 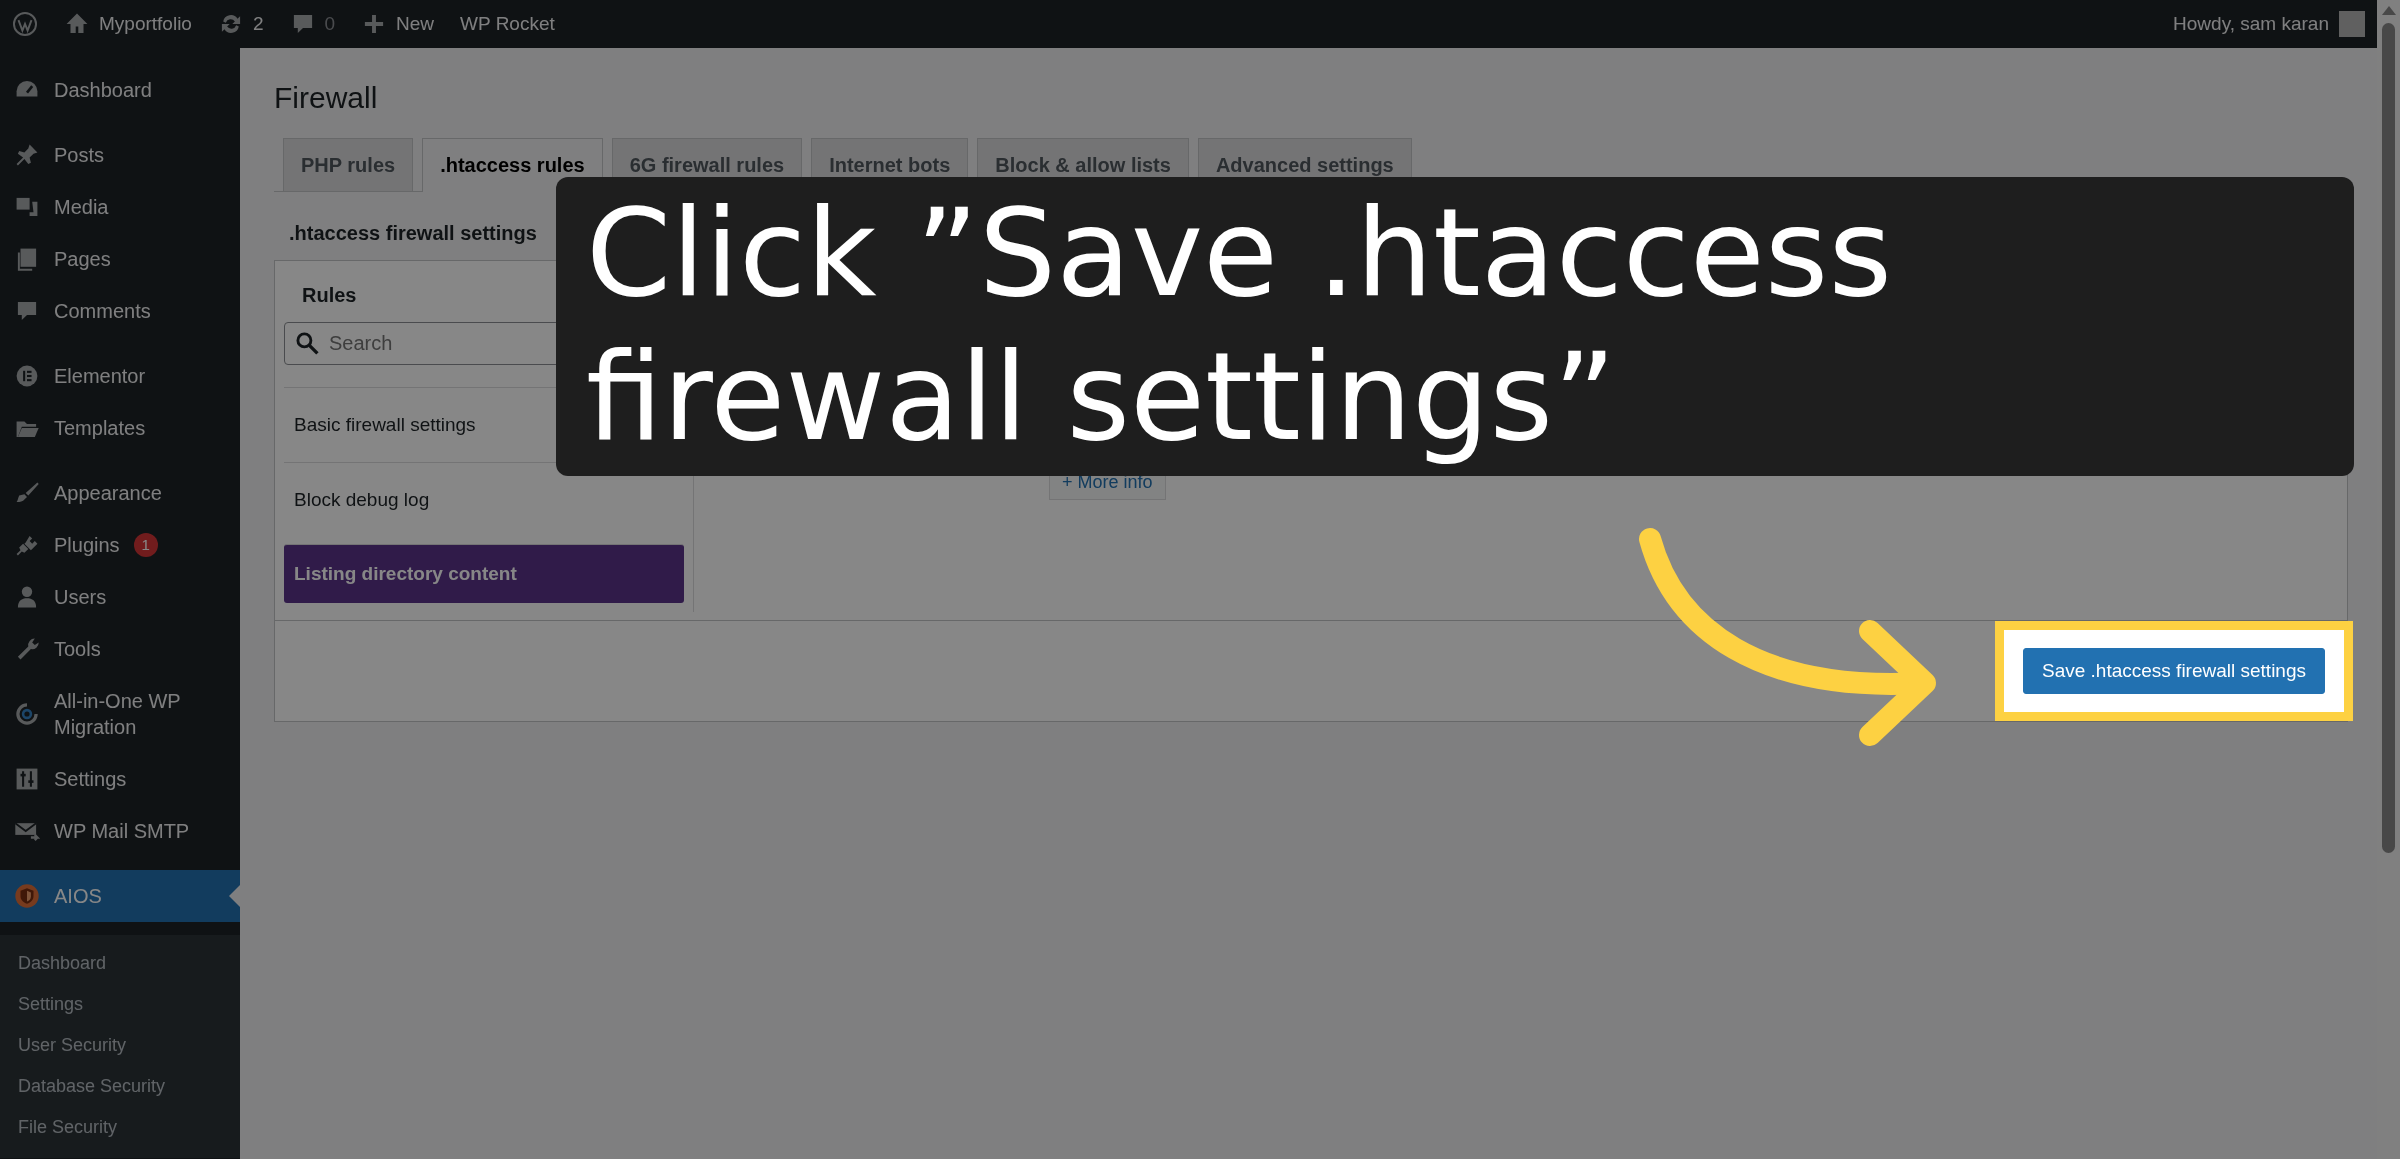 I want to click on section-heading: .htaccess firewall settings, so click(x=412, y=233).